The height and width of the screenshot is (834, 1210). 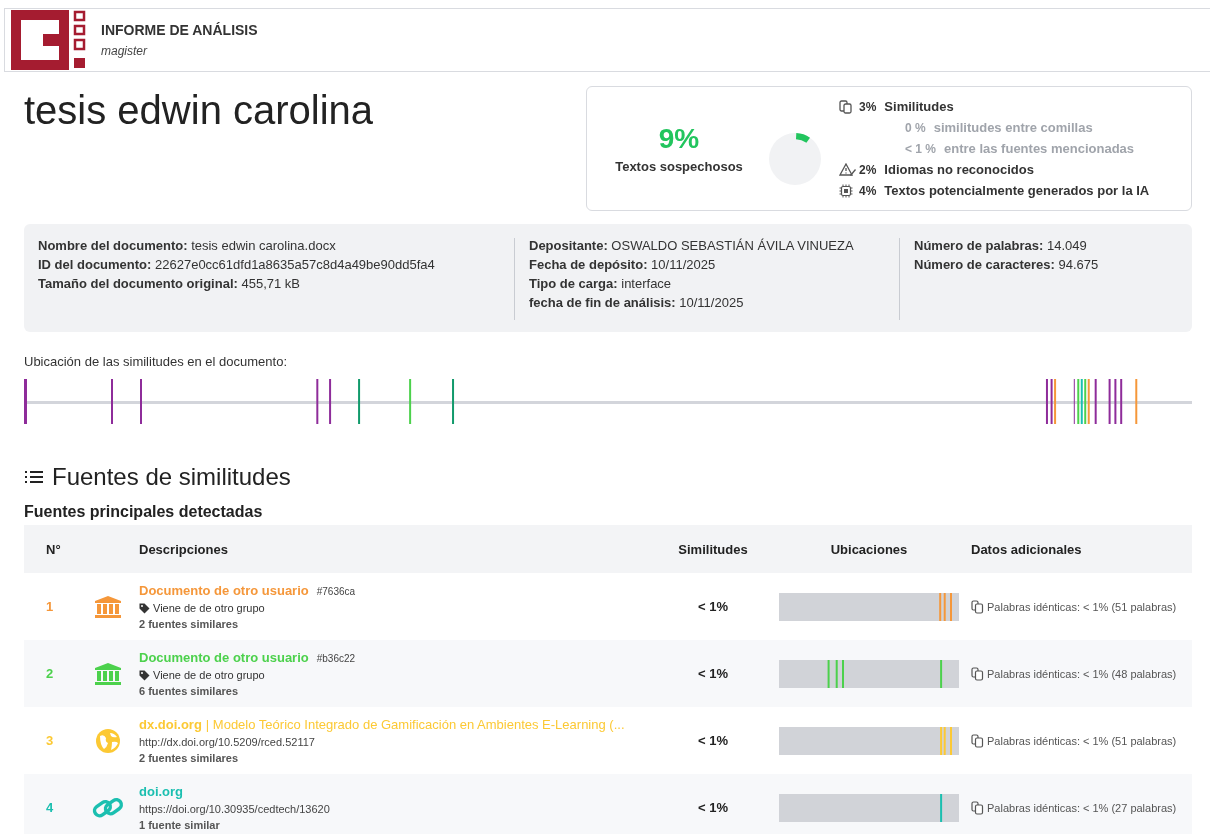 What do you see at coordinates (713, 549) in the screenshot?
I see `column-header: Similitudes` at bounding box center [713, 549].